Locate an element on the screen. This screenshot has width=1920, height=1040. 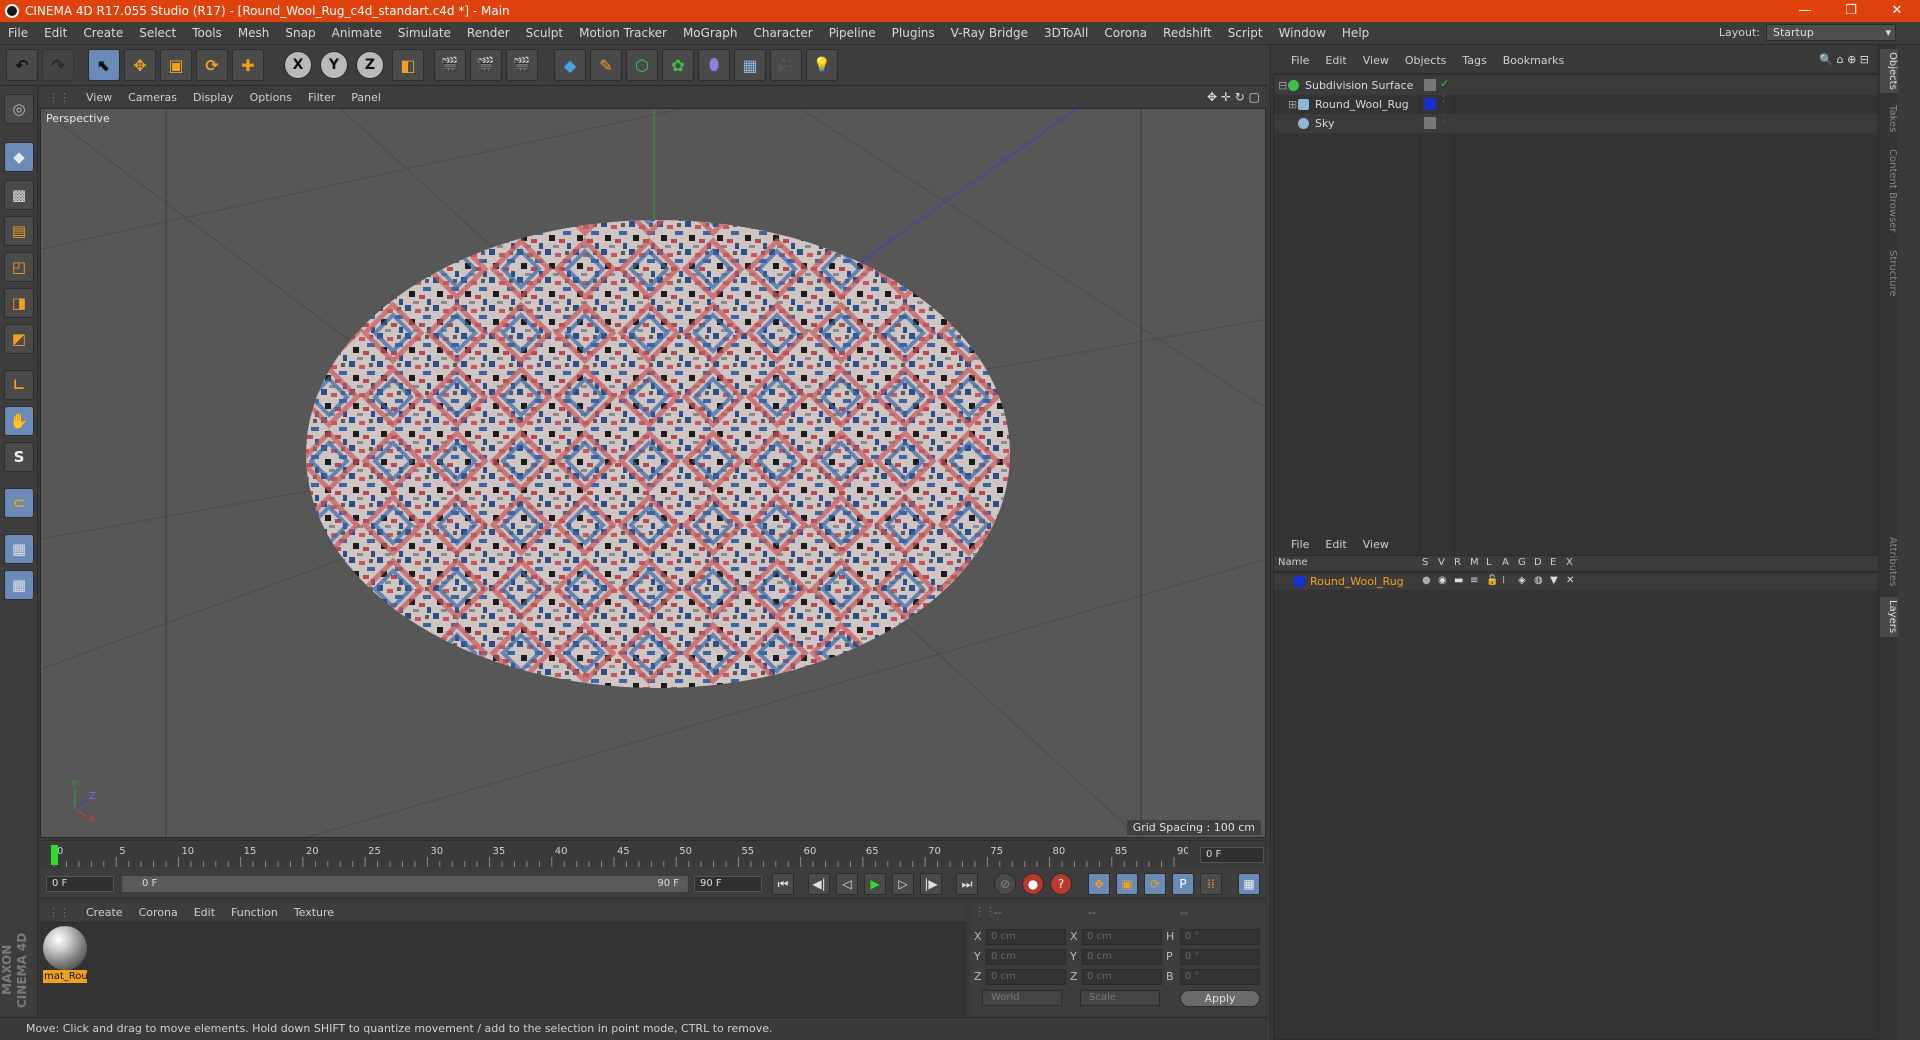
floor-icon: ▦ is located at coordinates (750, 65).